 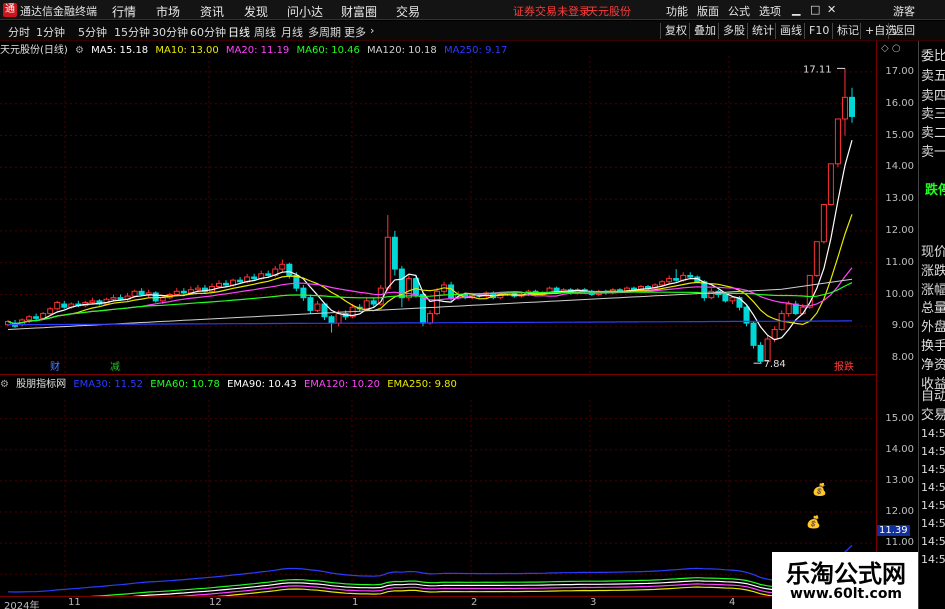 I want to click on menu-caifuquan: 财富圈, so click(x=359, y=11).